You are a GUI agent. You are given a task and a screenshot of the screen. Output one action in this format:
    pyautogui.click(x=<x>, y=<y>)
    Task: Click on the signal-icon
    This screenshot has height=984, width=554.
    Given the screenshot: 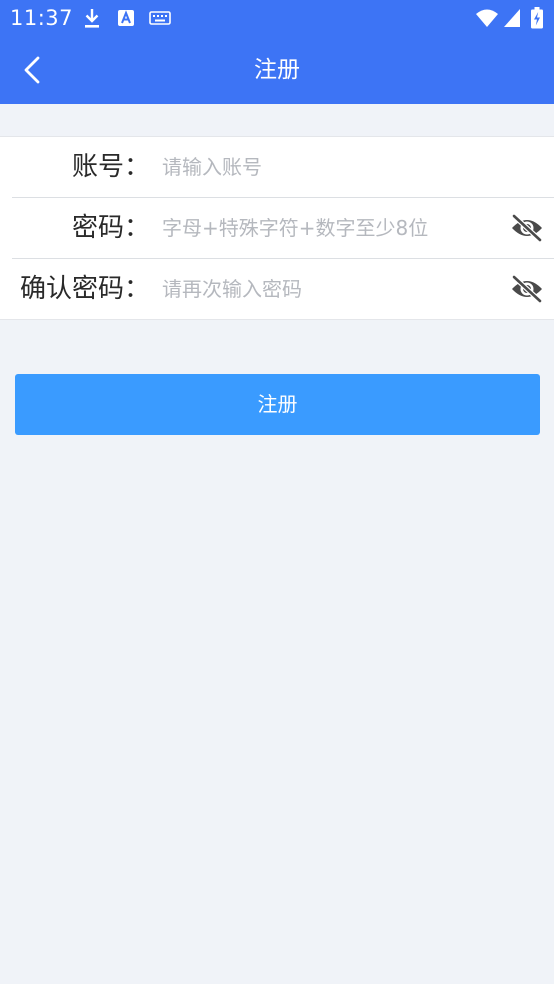 What is the action you would take?
    pyautogui.click(x=512, y=18)
    